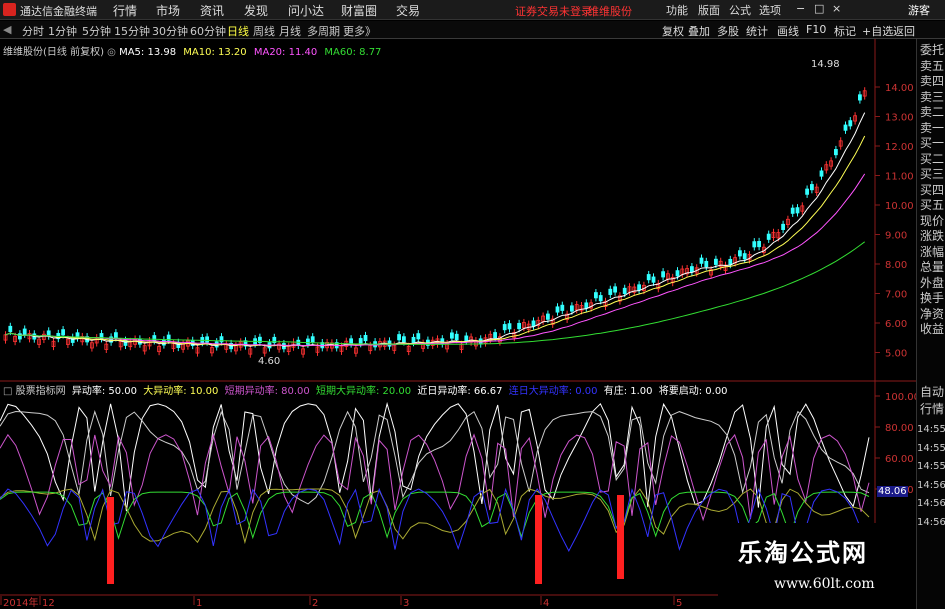 The height and width of the screenshot is (609, 945). I want to click on quote-field-label: 卖二, so click(932, 112).